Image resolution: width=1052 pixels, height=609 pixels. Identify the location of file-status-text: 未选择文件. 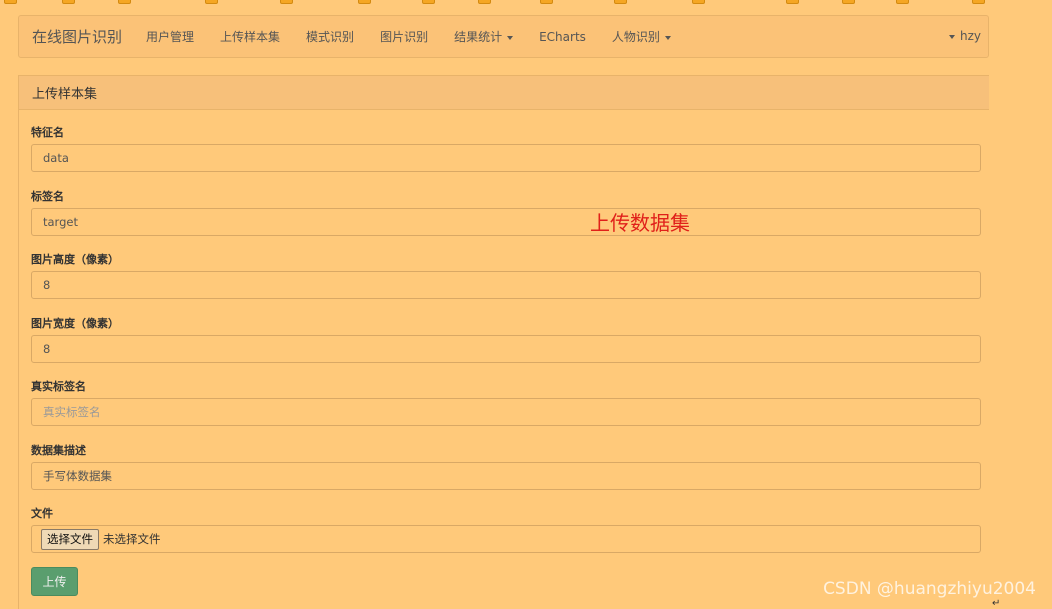
(132, 539).